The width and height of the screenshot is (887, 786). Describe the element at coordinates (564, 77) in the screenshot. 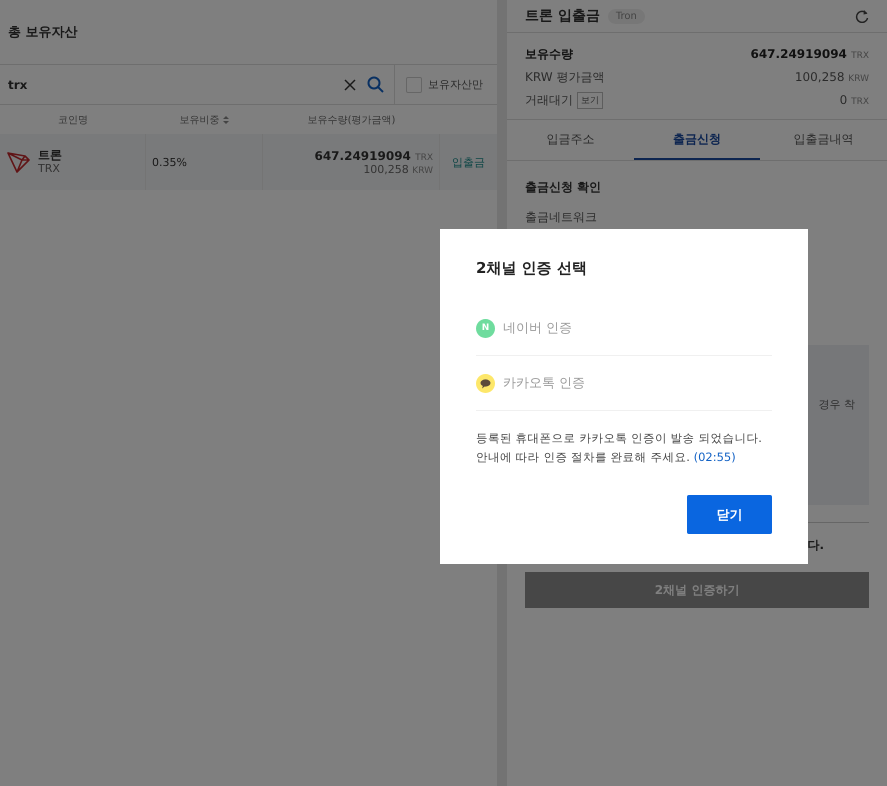

I see `summary-label: KRW 평가금액` at that location.